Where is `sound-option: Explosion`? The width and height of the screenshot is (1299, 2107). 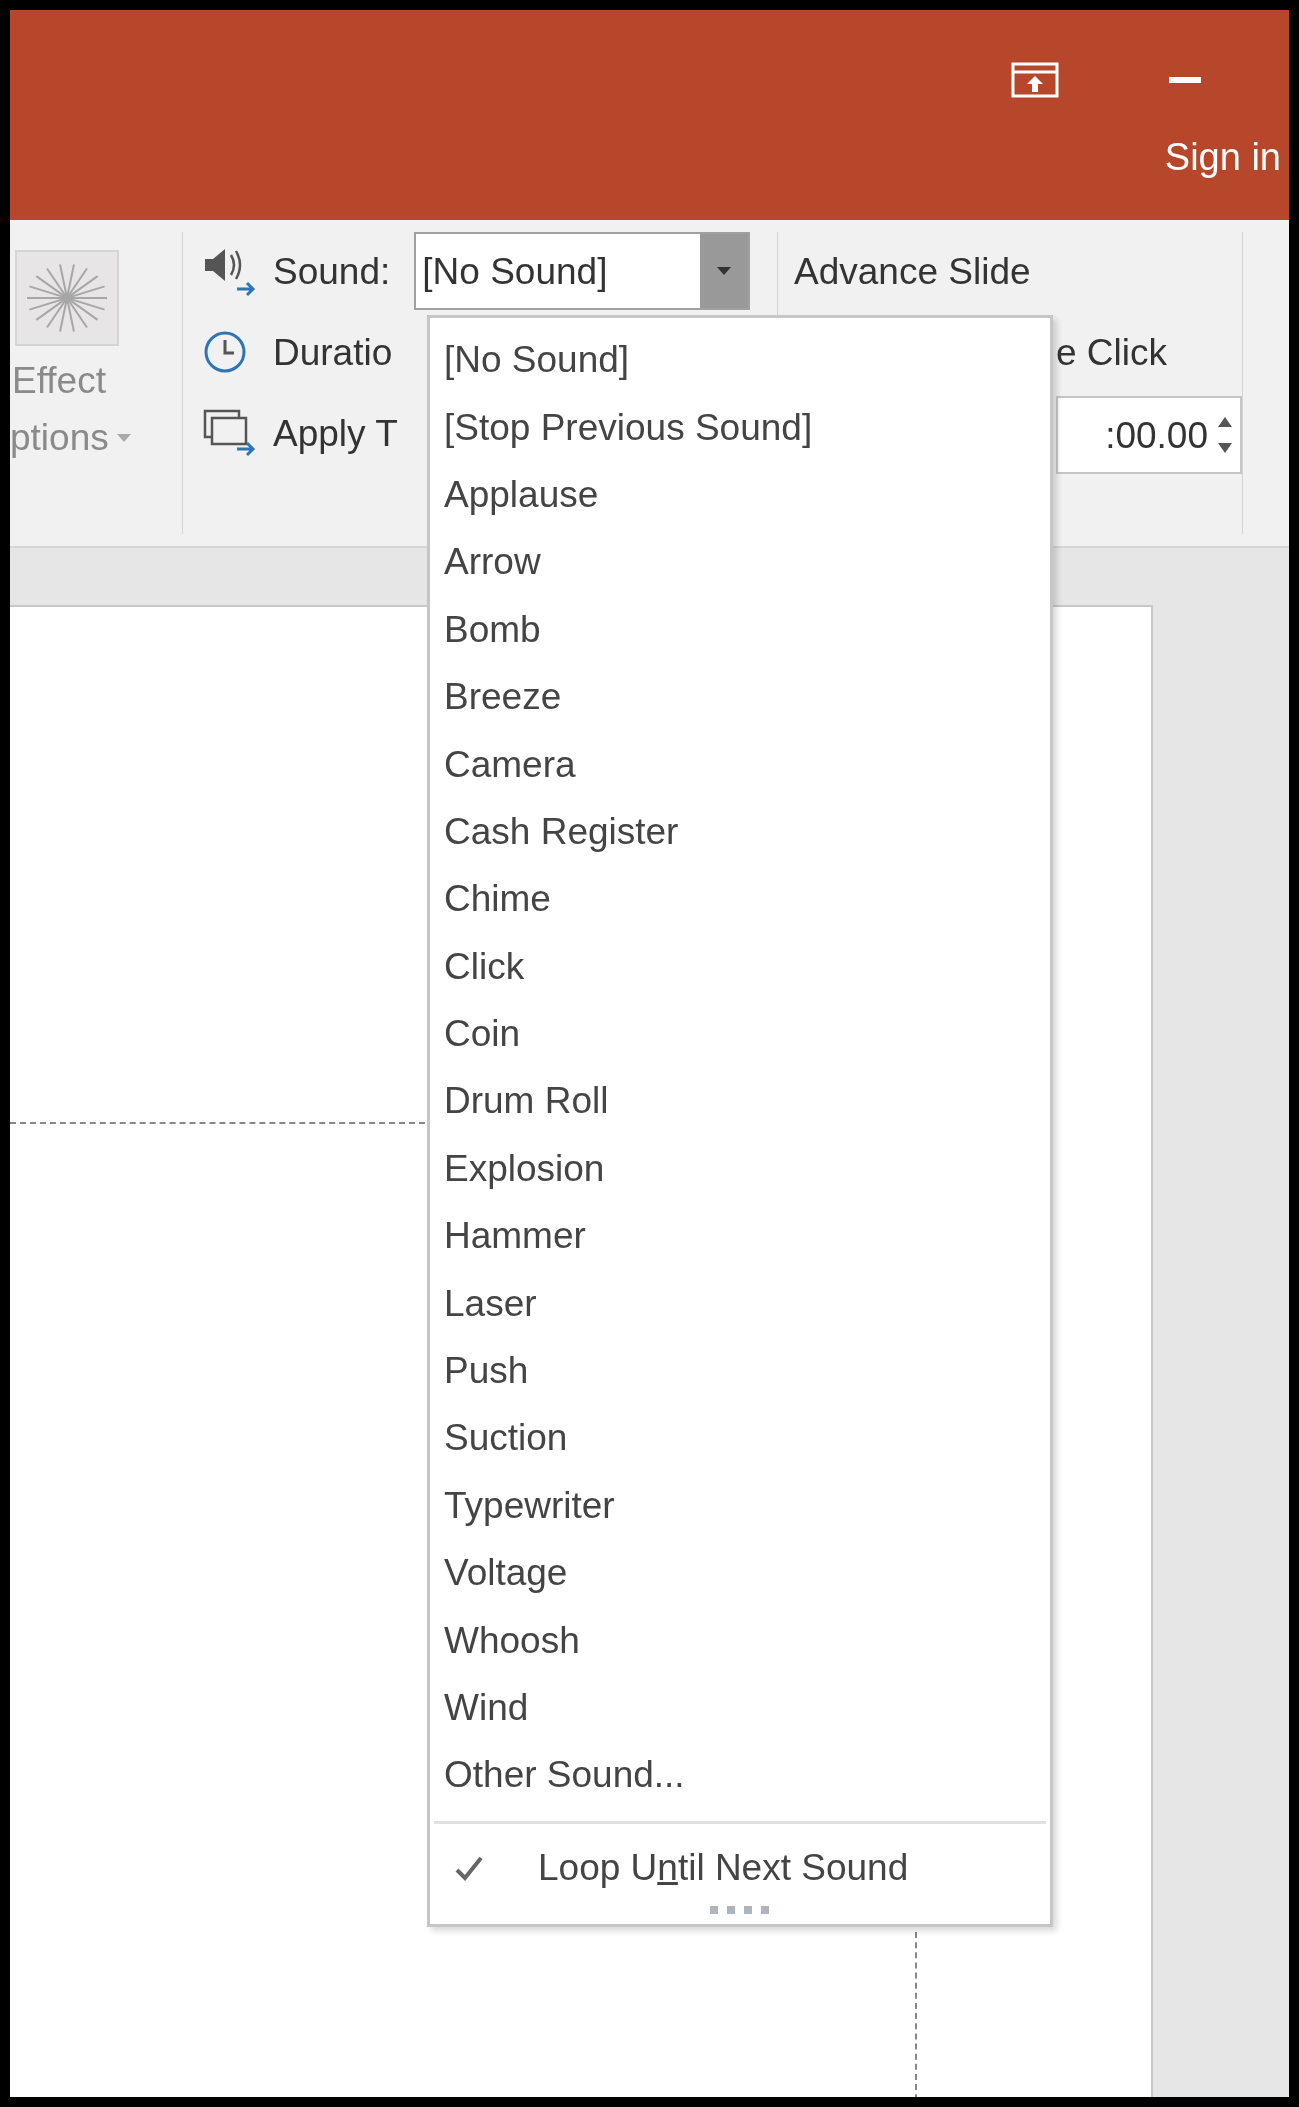 sound-option: Explosion is located at coordinates (740, 1168).